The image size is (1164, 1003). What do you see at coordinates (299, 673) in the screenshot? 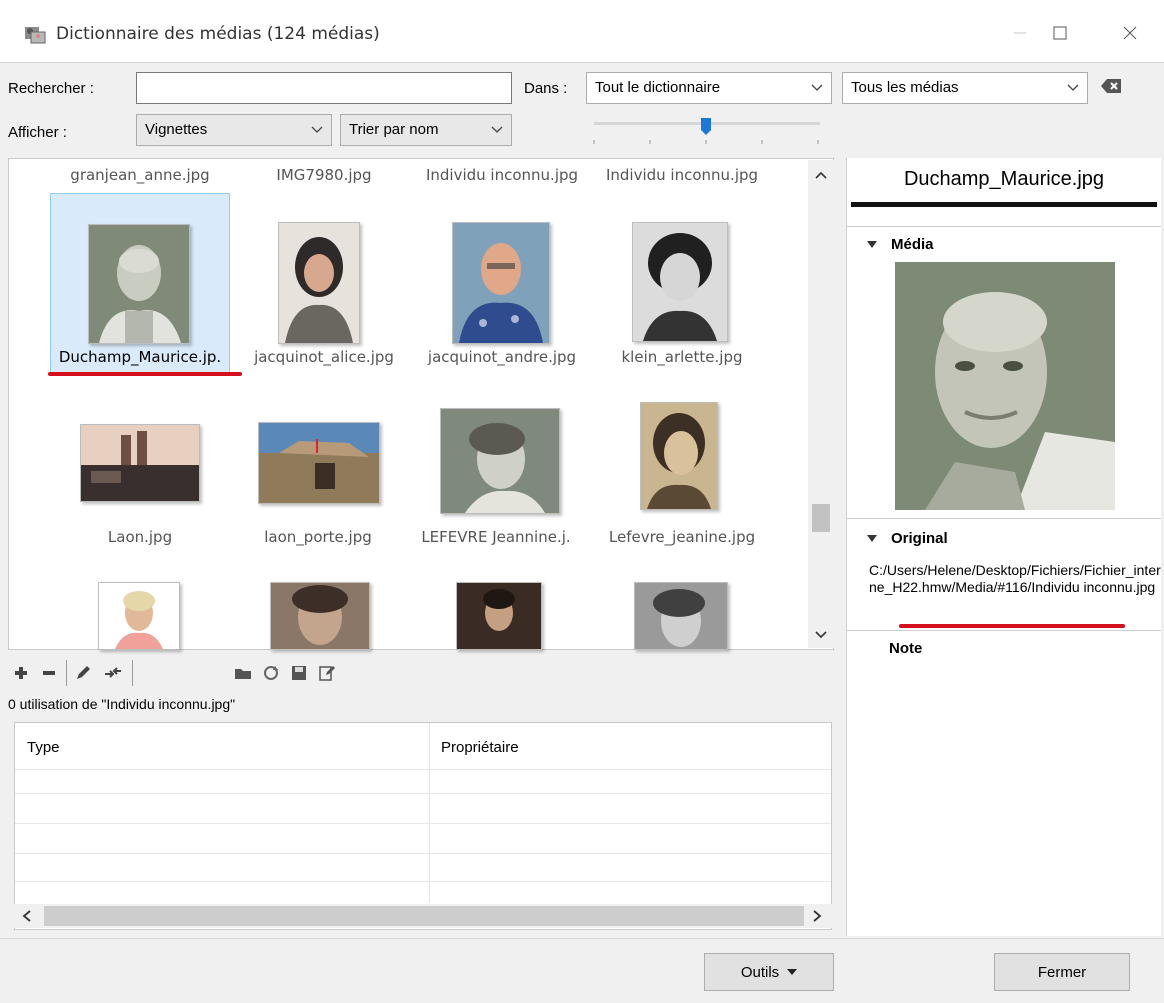
I see `save-icon` at bounding box center [299, 673].